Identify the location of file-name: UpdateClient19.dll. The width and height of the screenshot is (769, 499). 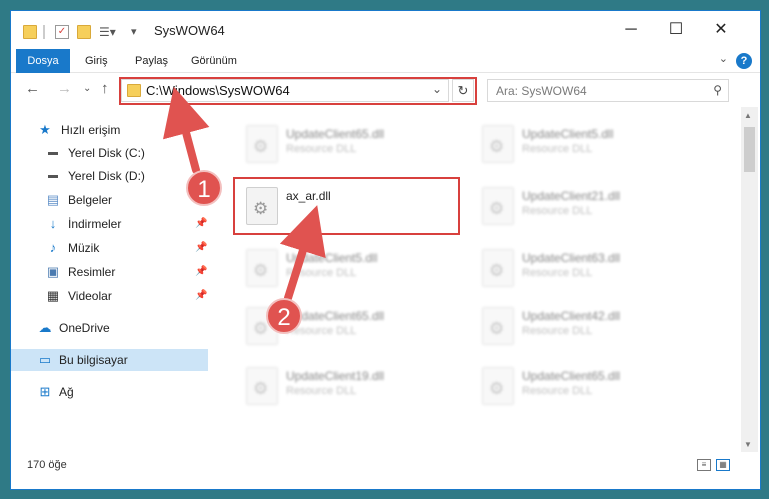
(335, 376).